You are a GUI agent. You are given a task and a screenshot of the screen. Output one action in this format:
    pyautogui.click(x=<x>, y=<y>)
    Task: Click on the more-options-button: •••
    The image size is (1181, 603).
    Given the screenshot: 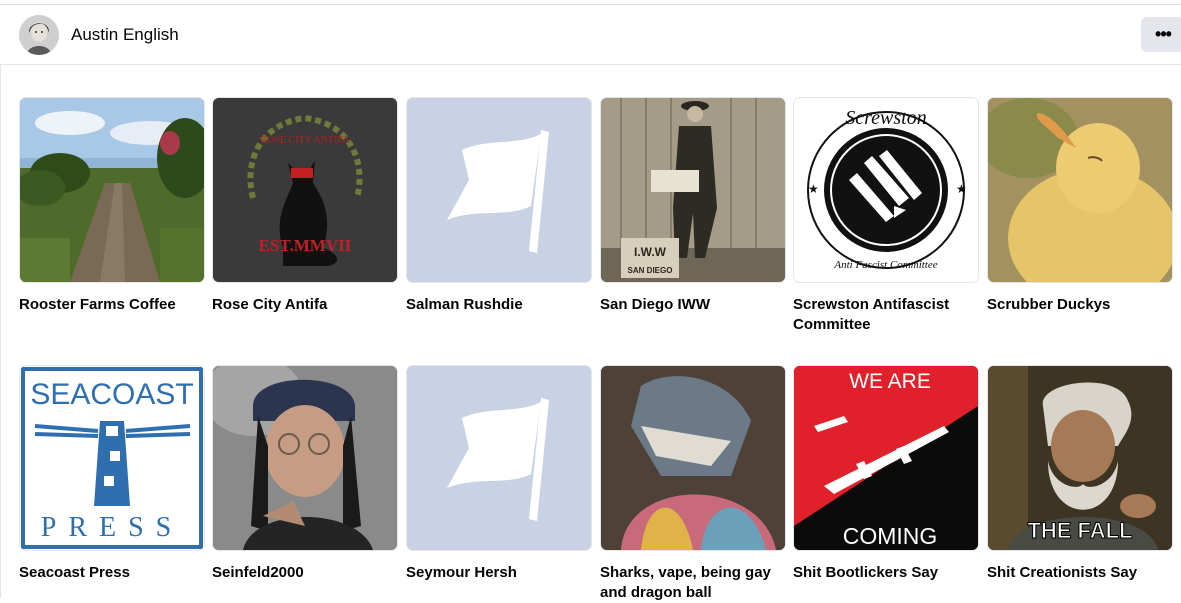 What is the action you would take?
    pyautogui.click(x=1161, y=34)
    